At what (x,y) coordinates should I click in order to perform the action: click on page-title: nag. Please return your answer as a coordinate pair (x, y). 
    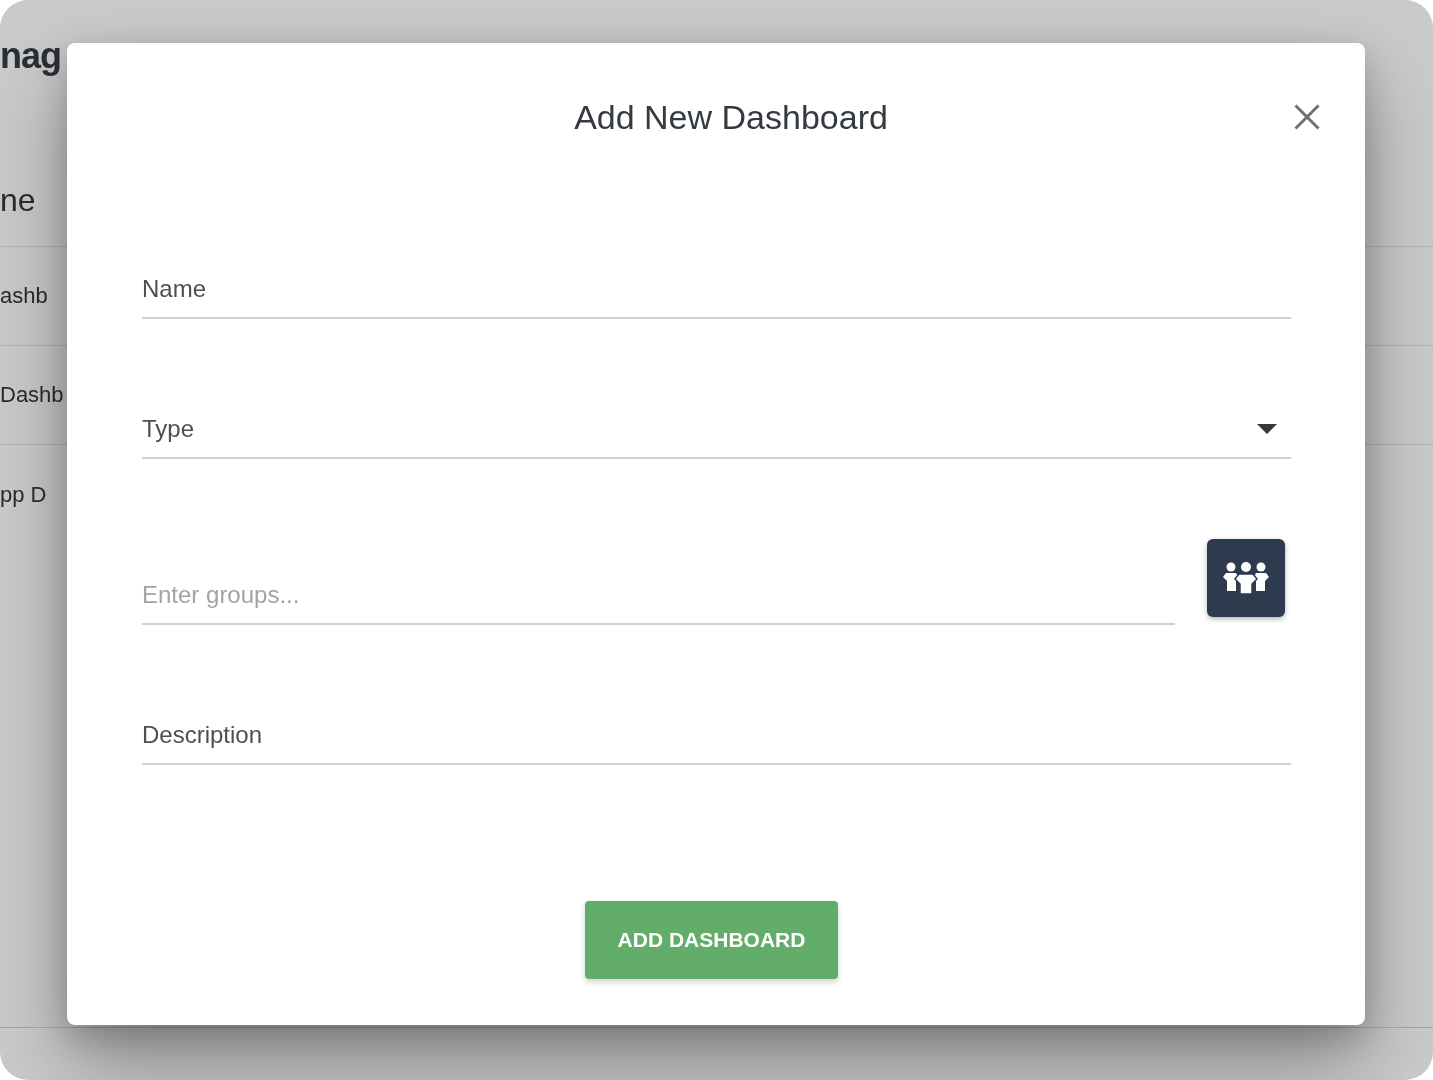
    Looking at the image, I should click on (30, 56).